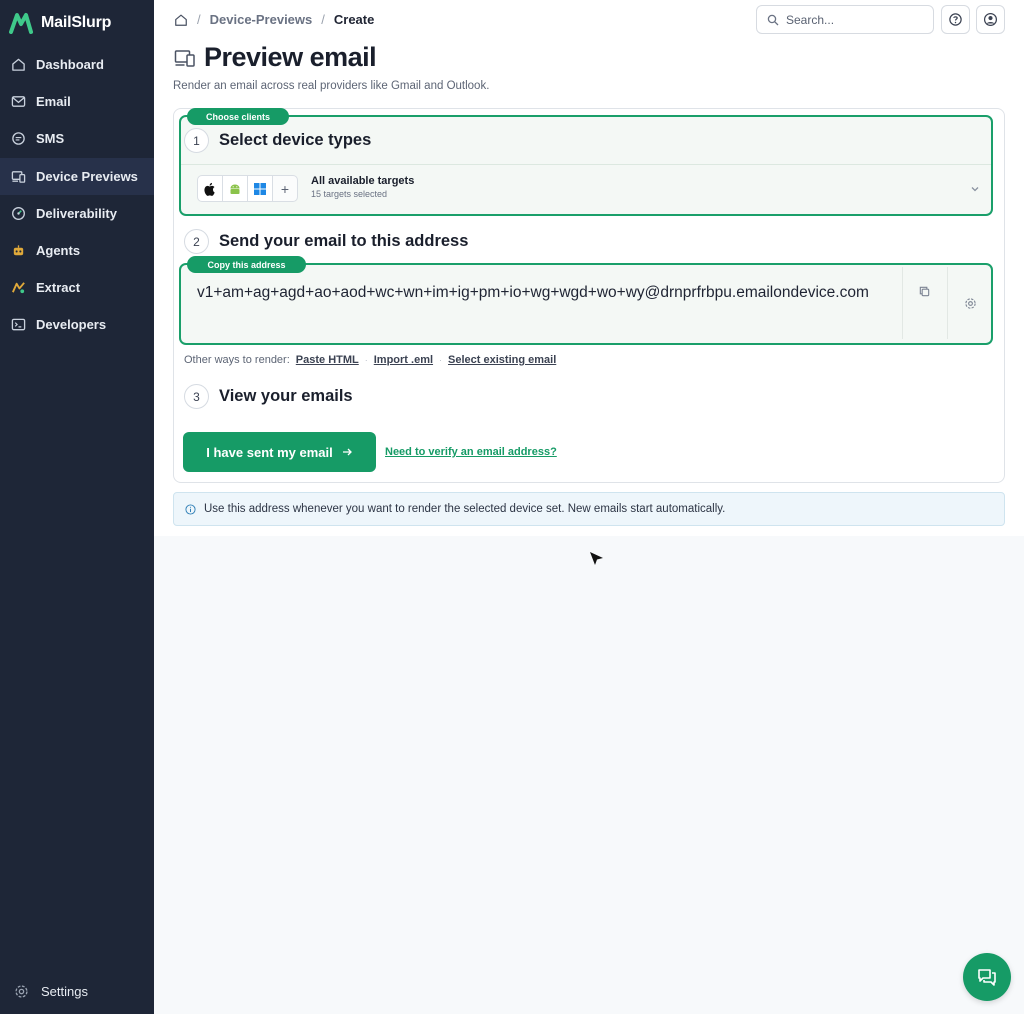  I want to click on sidebar-item-developers: Developers, so click(77, 324).